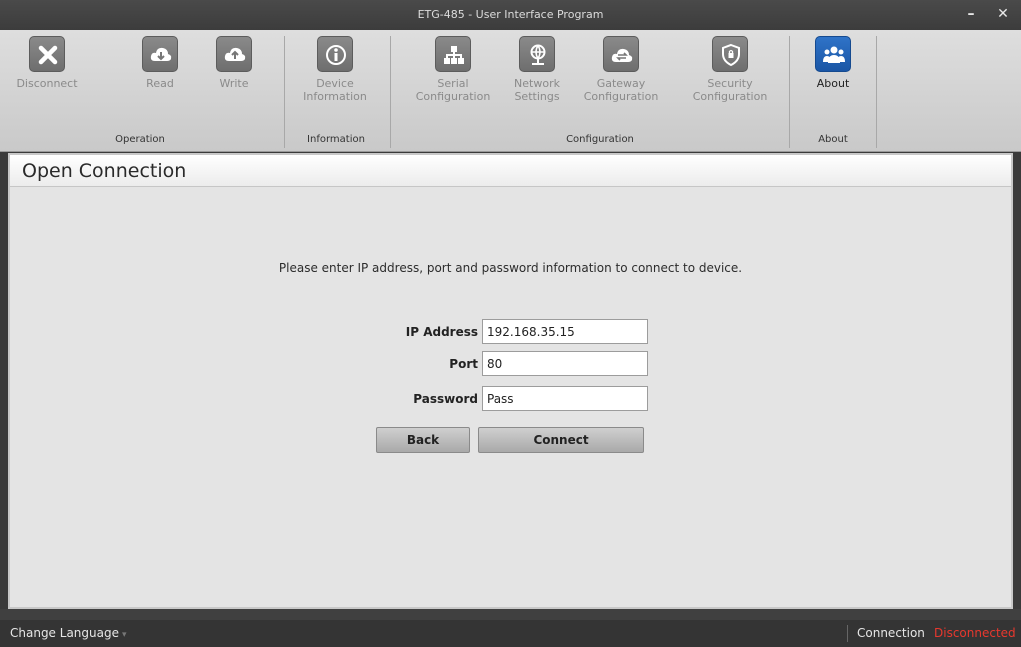 Image resolution: width=1021 pixels, height=647 pixels. I want to click on write-label: Write, so click(234, 83).